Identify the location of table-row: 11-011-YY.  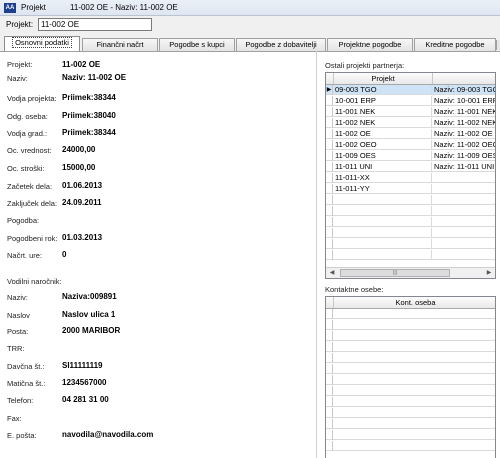
(410, 189).